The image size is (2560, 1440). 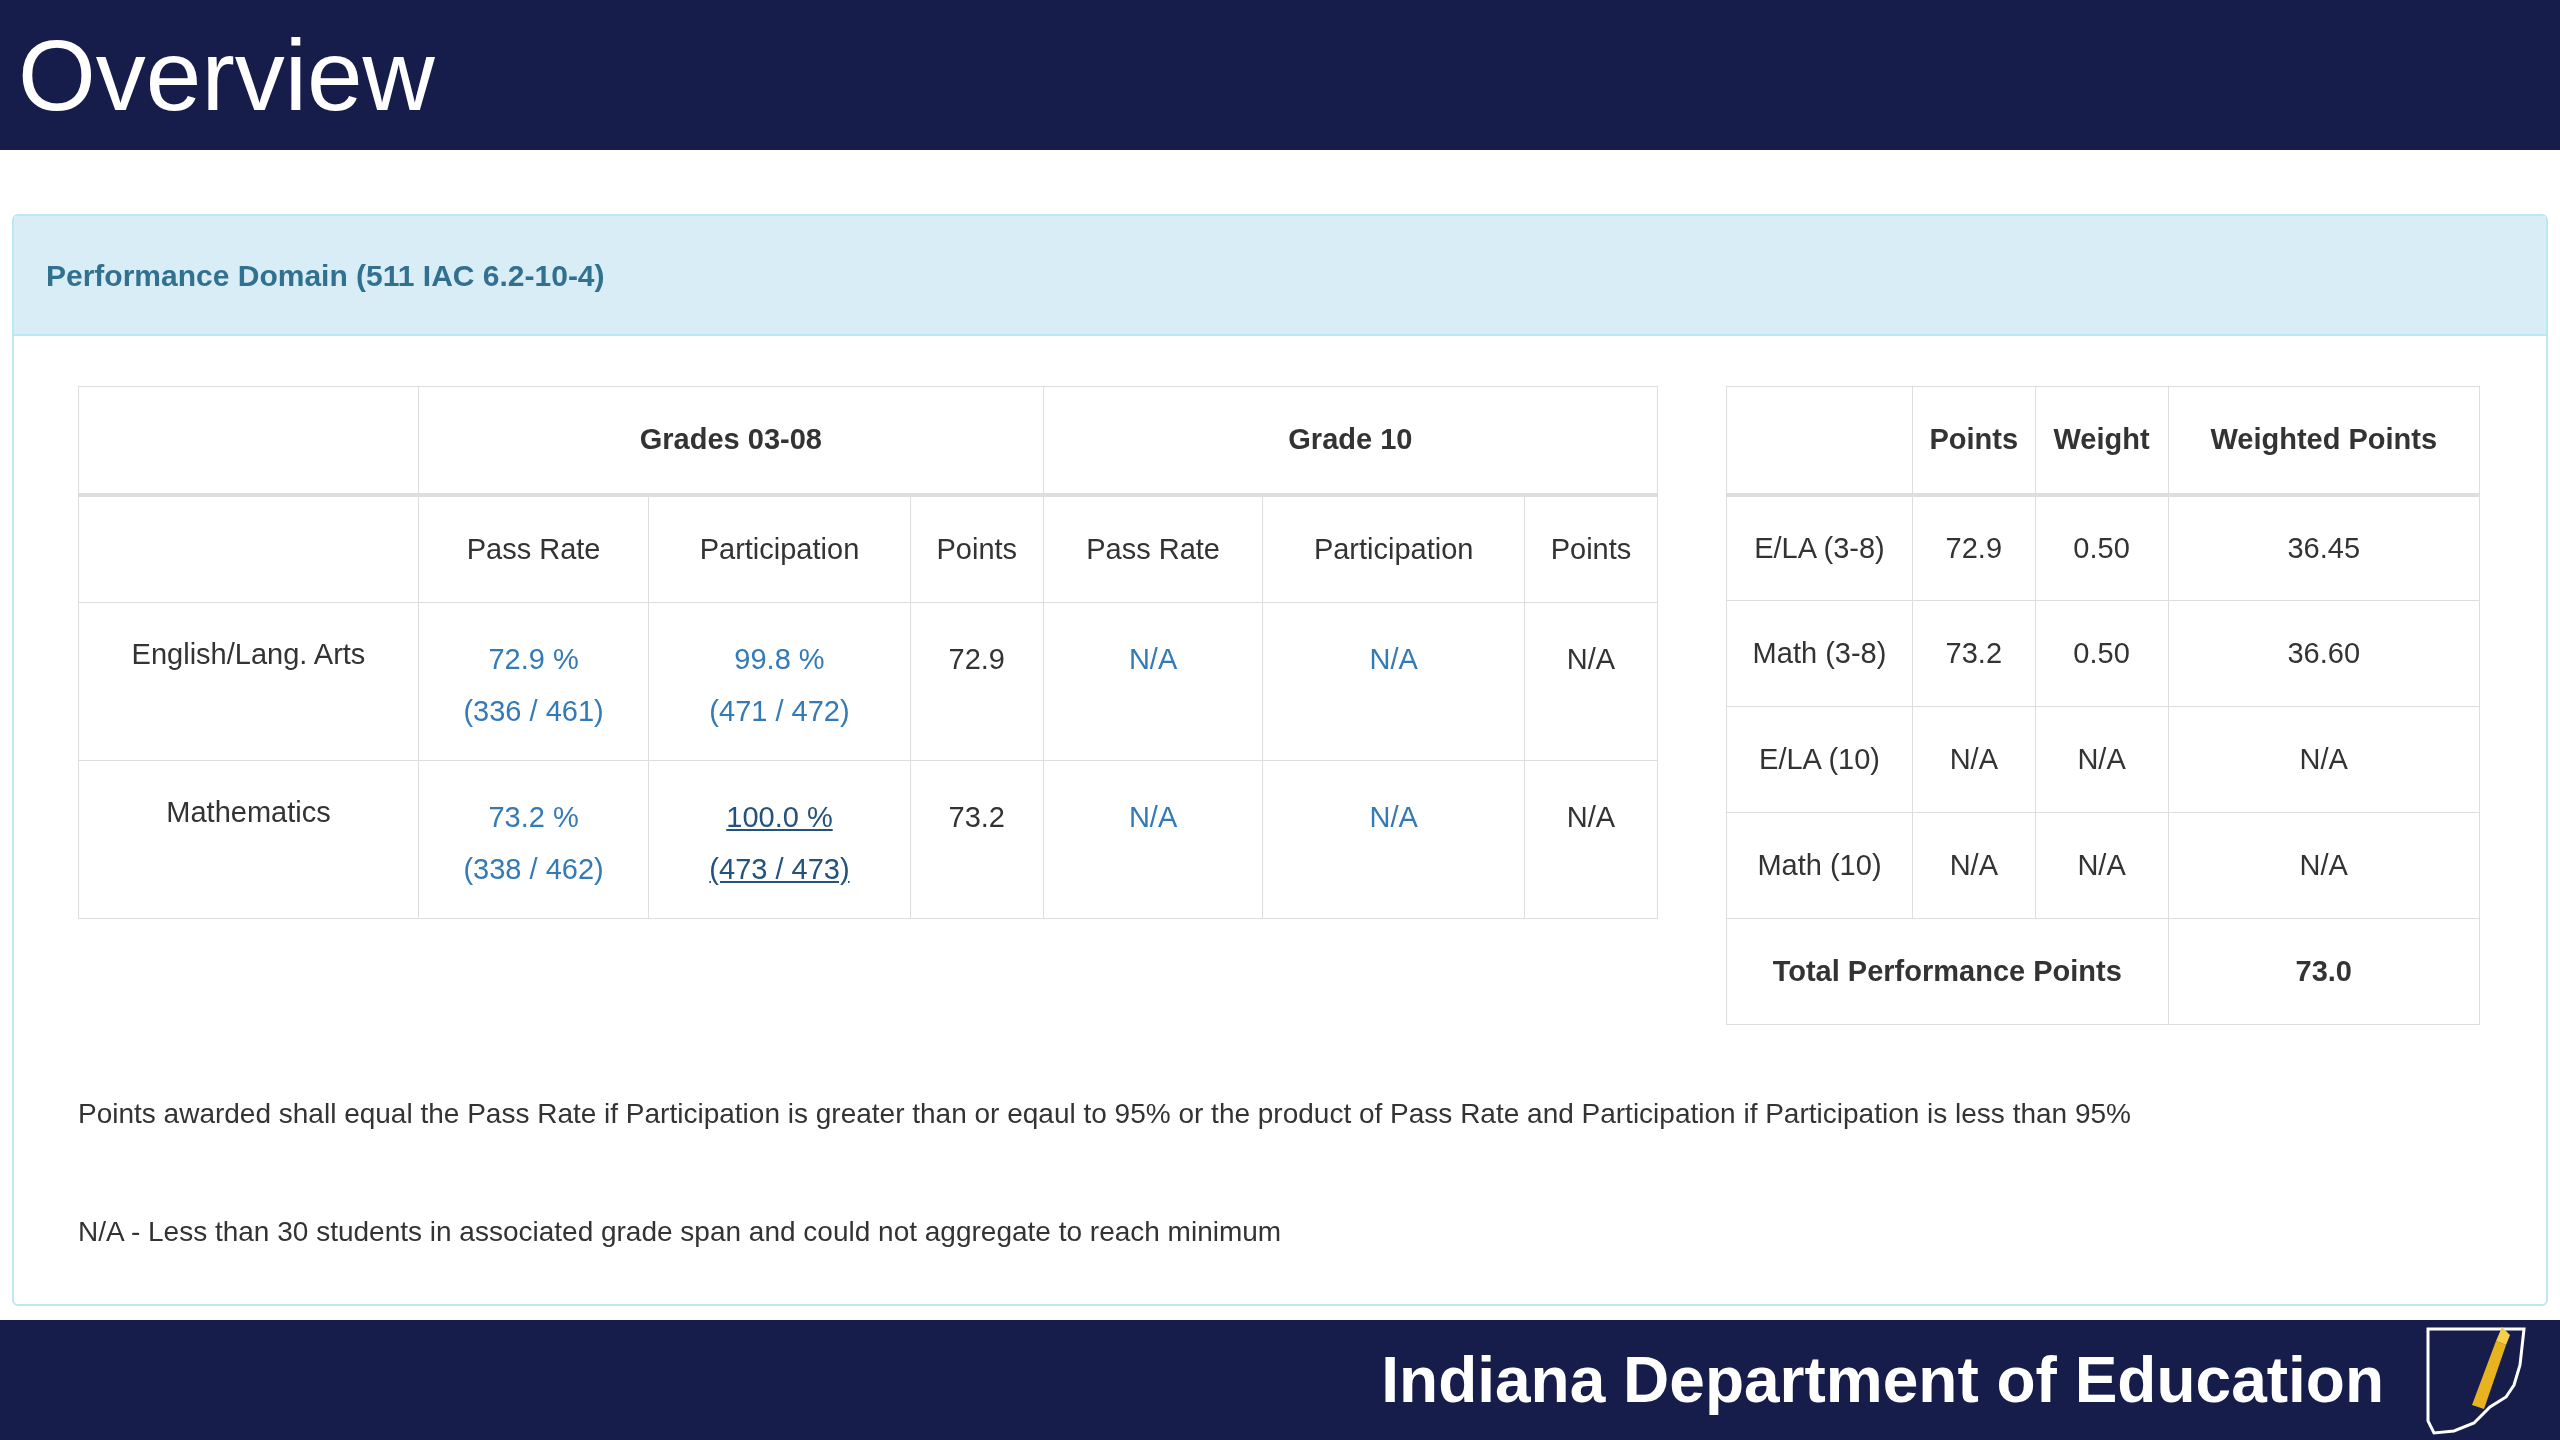 What do you see at coordinates (2323, 970) in the screenshot?
I see `total-value: 73.0` at bounding box center [2323, 970].